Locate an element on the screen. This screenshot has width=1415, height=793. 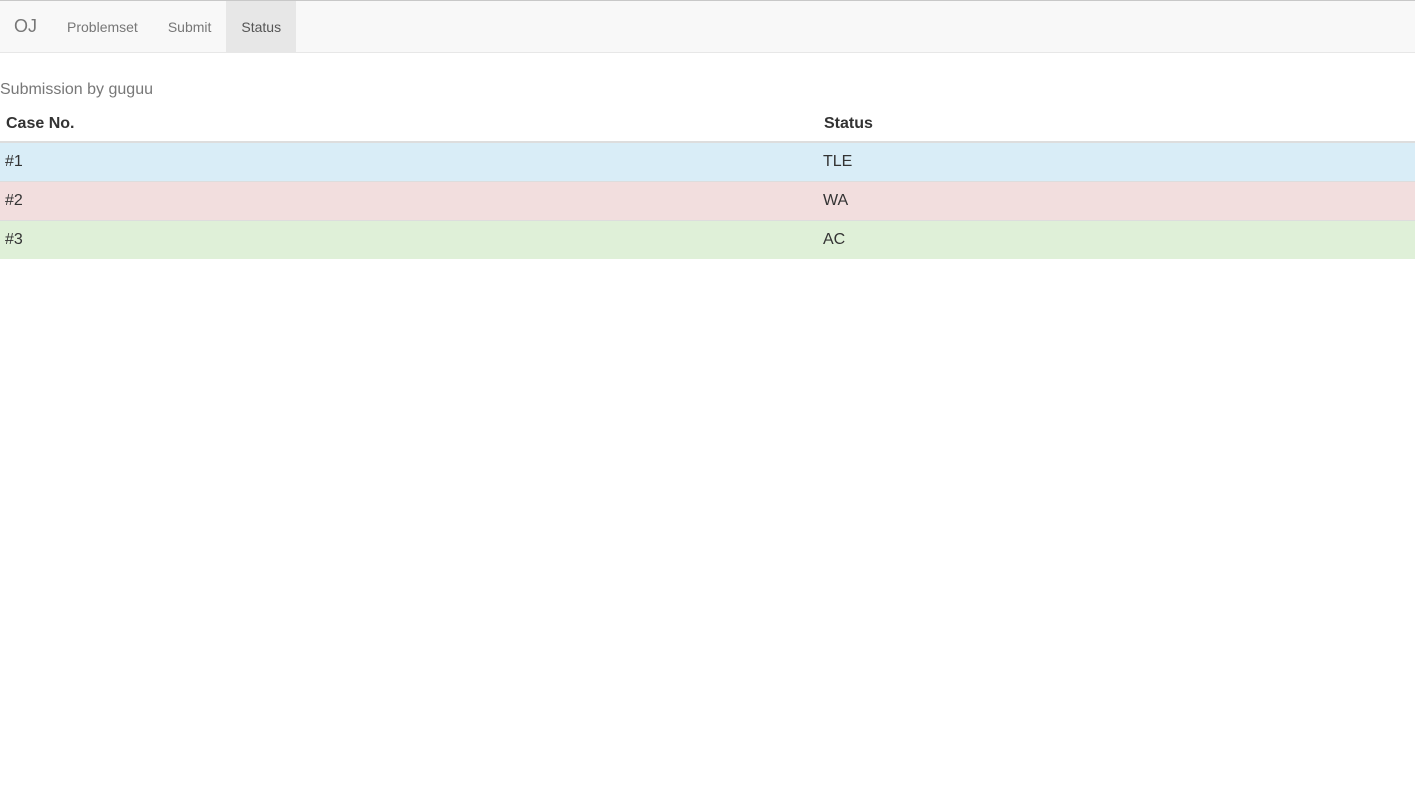
case-number-cell: #3 is located at coordinates (408, 239).